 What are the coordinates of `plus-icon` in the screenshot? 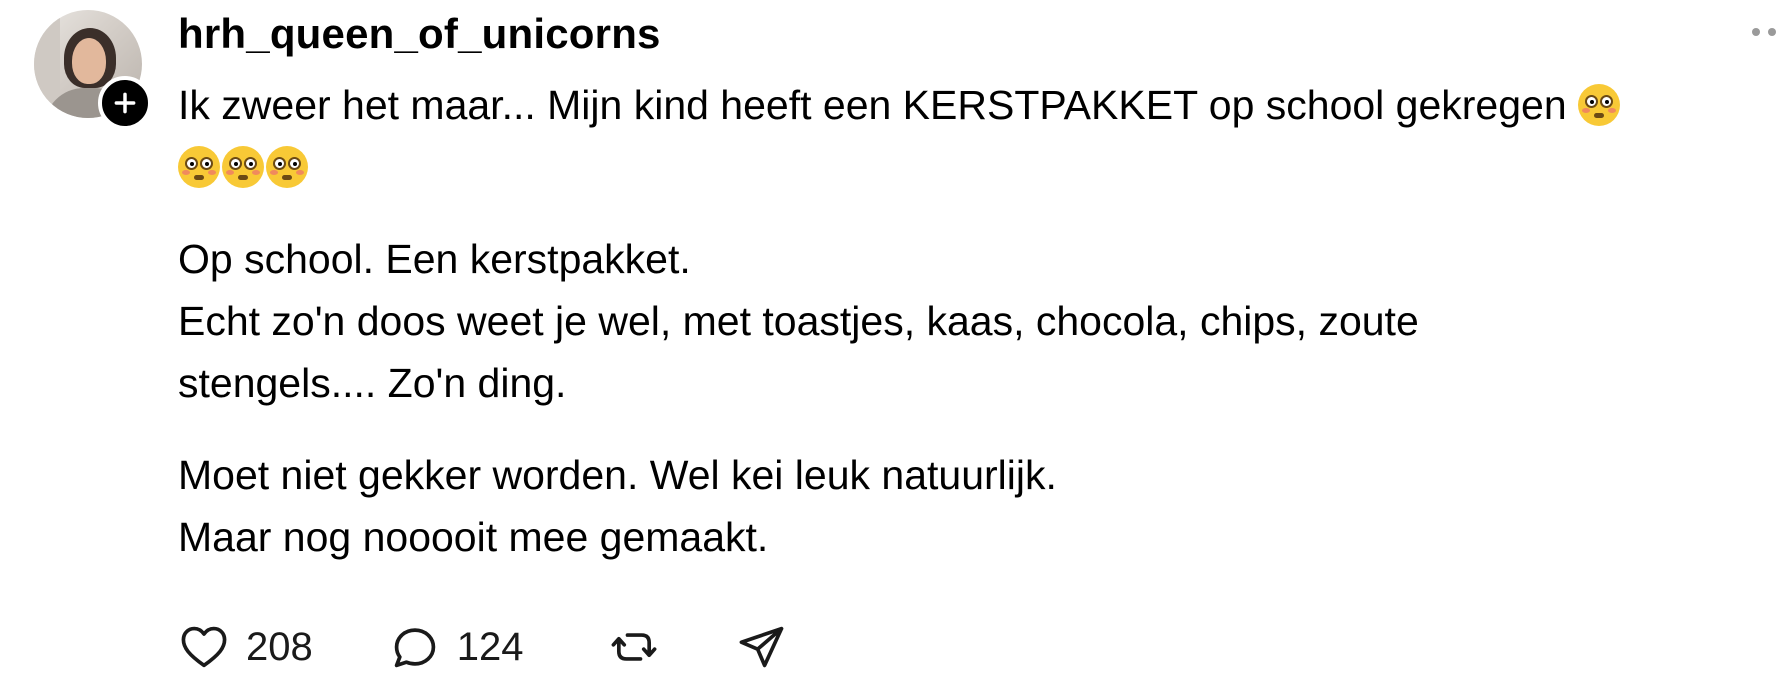 It's located at (125, 103).